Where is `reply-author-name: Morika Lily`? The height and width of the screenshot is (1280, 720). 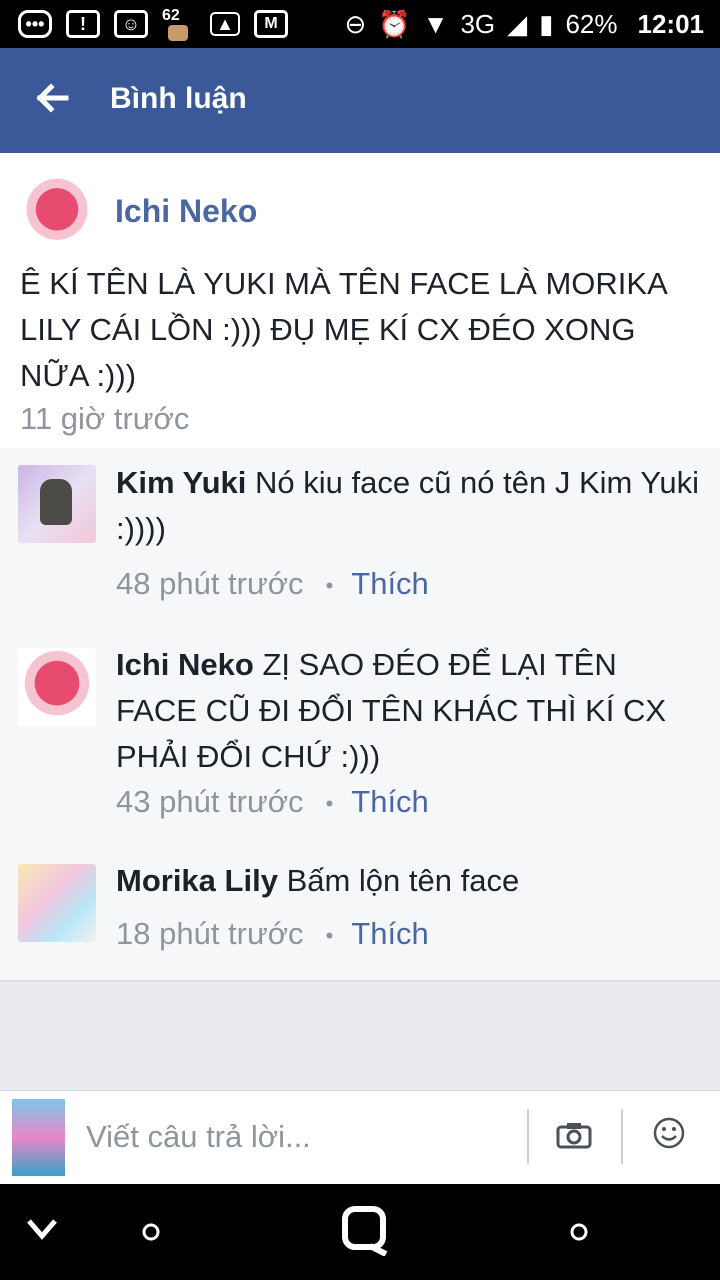
reply-author-name: Morika Lily is located at coordinates (197, 880).